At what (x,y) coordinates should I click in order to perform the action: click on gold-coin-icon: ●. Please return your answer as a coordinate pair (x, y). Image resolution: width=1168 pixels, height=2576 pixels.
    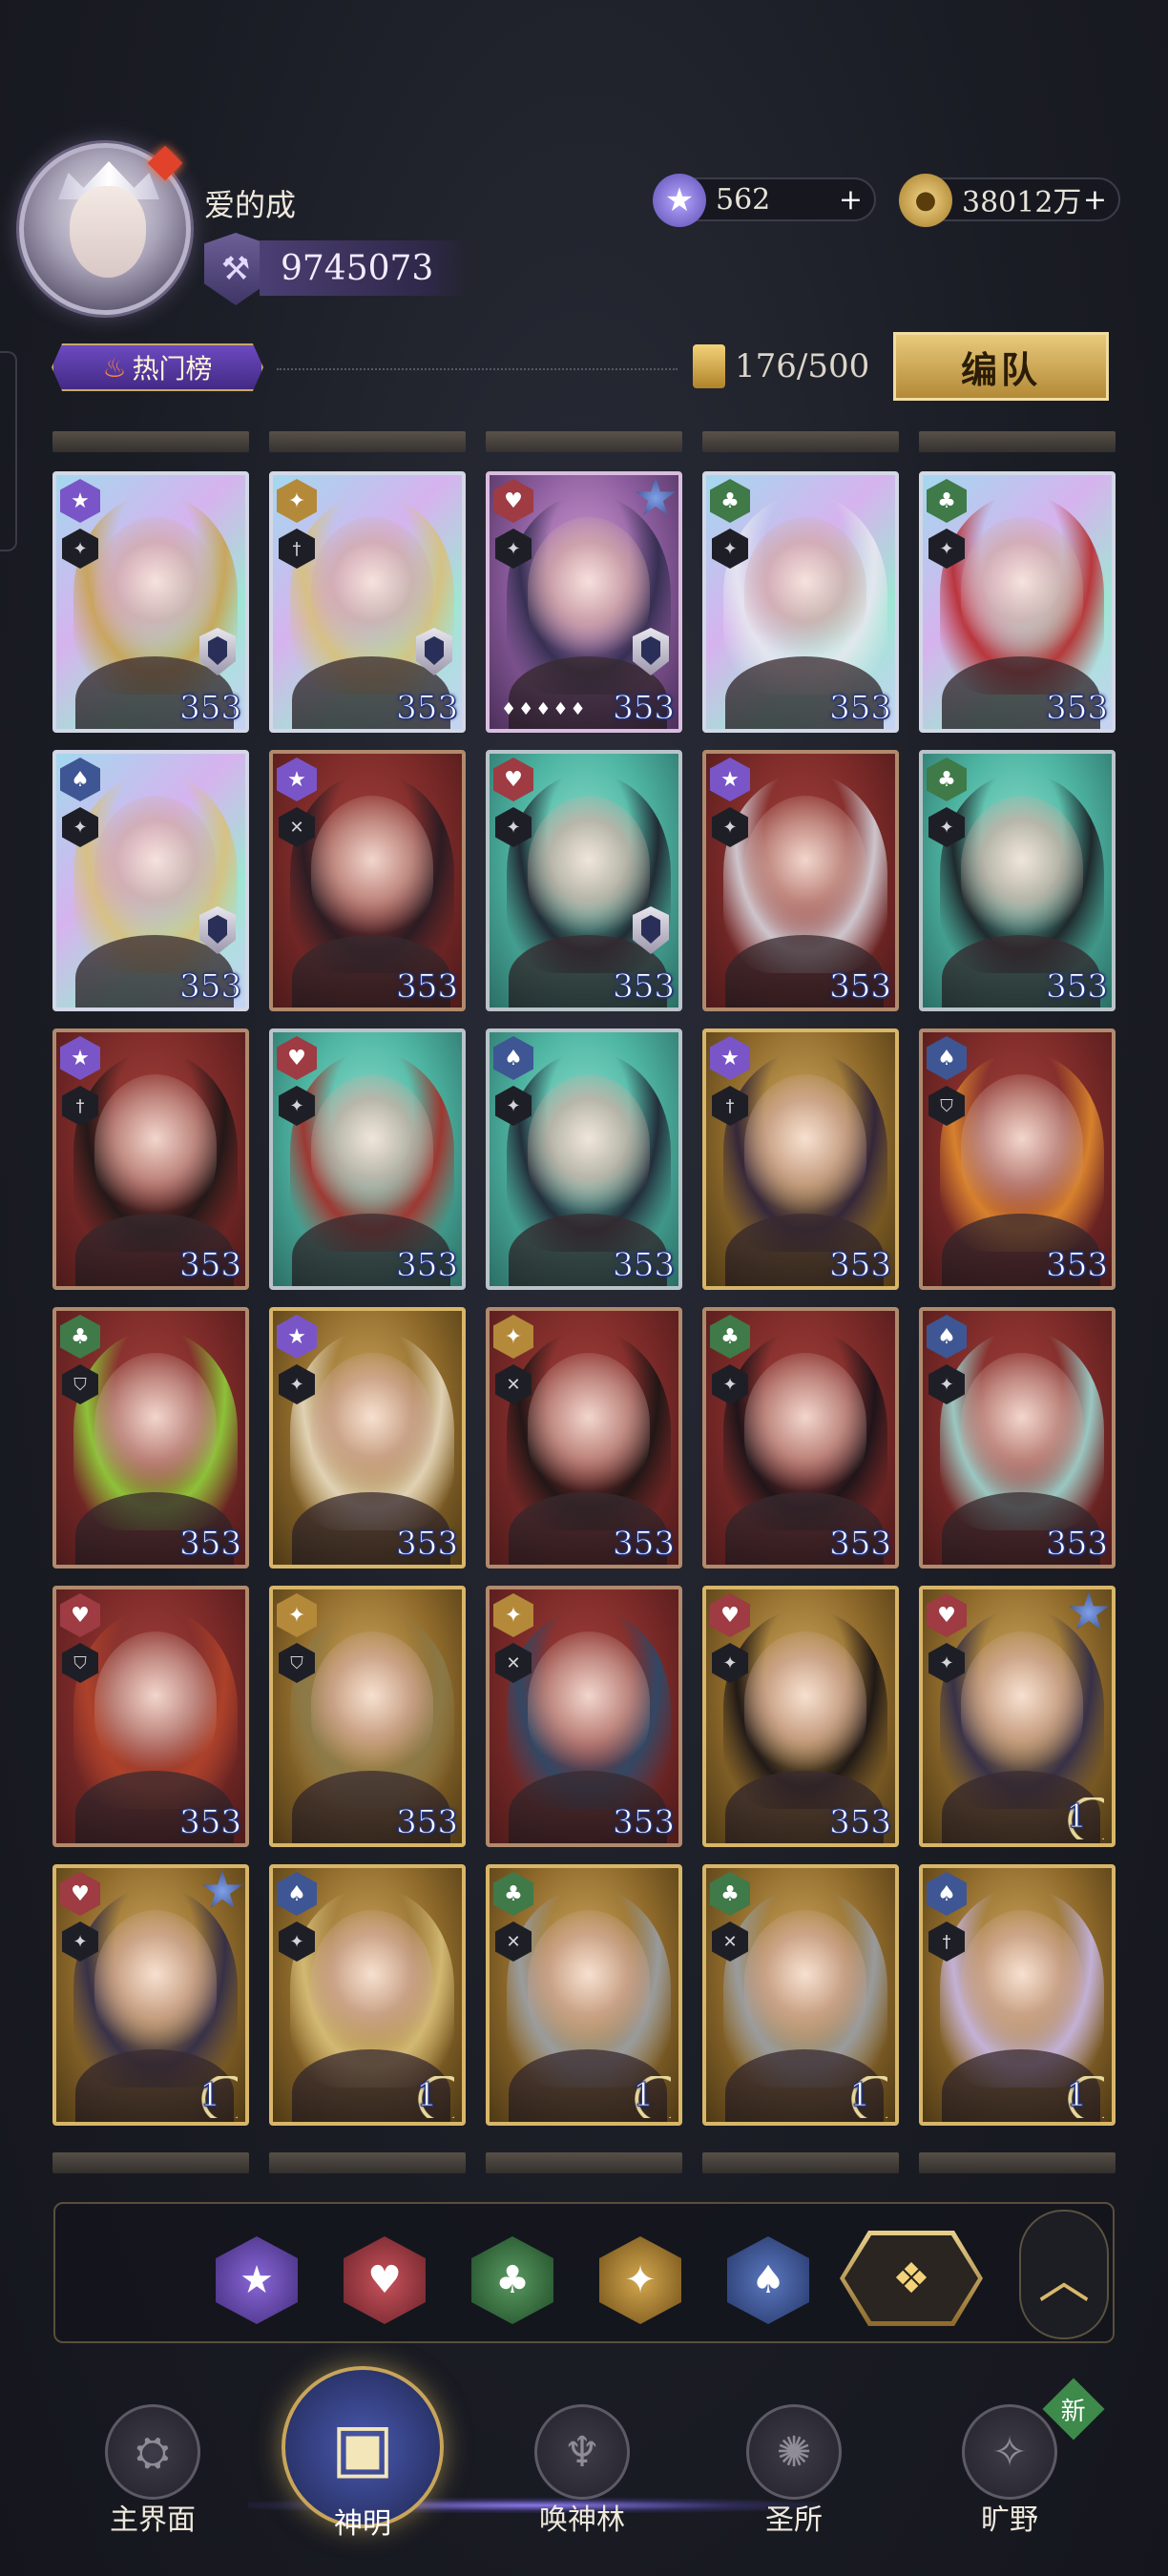
    Looking at the image, I should click on (926, 200).